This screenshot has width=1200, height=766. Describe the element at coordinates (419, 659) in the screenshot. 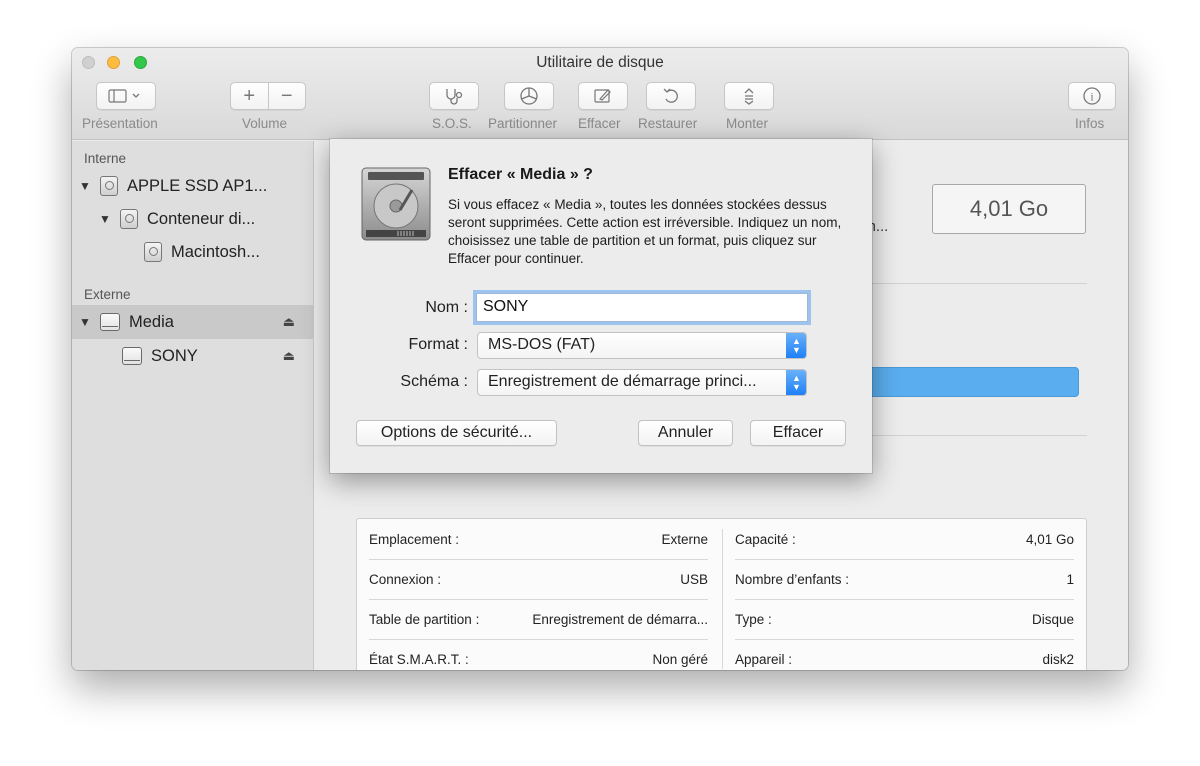

I see `info-key: État S.M.A.R.T. :` at that location.